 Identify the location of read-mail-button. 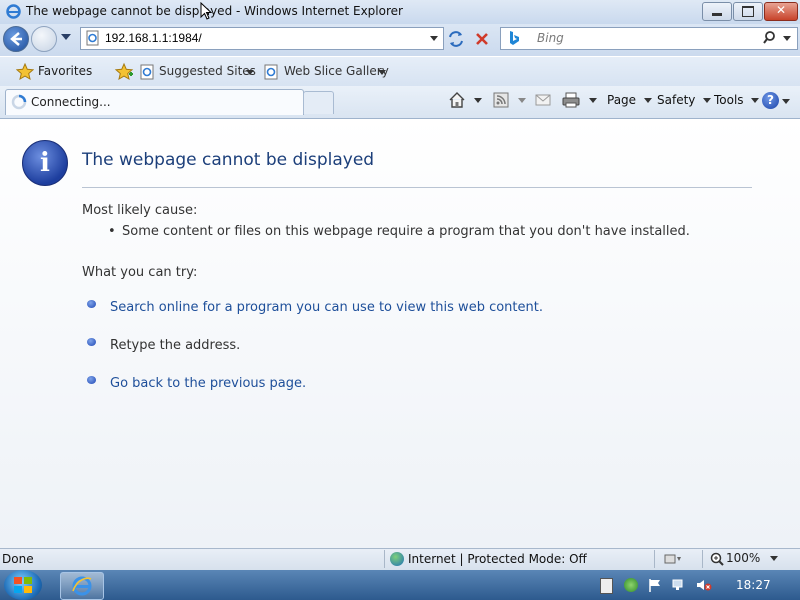
(544, 101).